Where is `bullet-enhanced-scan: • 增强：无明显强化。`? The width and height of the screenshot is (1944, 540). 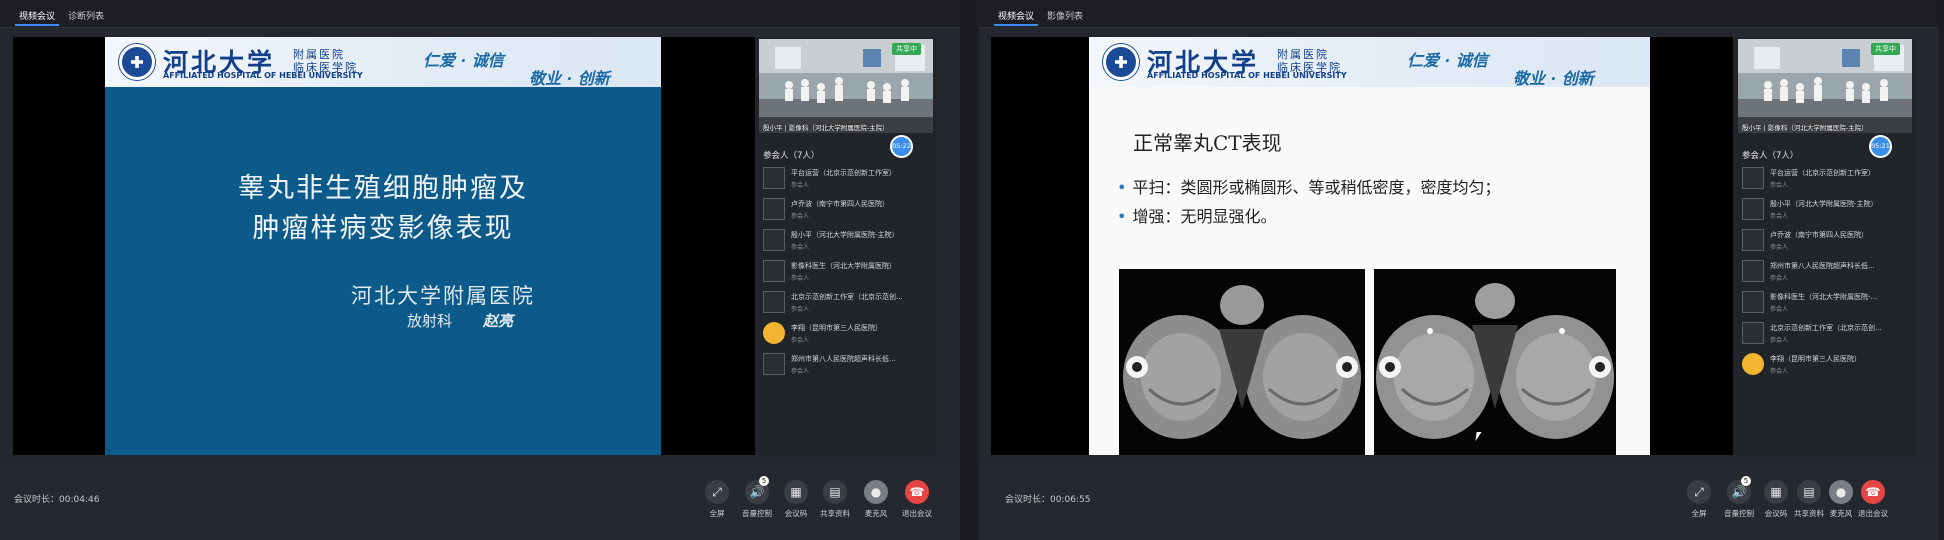 bullet-enhanced-scan: • 增强：无明显强化。 is located at coordinates (1196, 215).